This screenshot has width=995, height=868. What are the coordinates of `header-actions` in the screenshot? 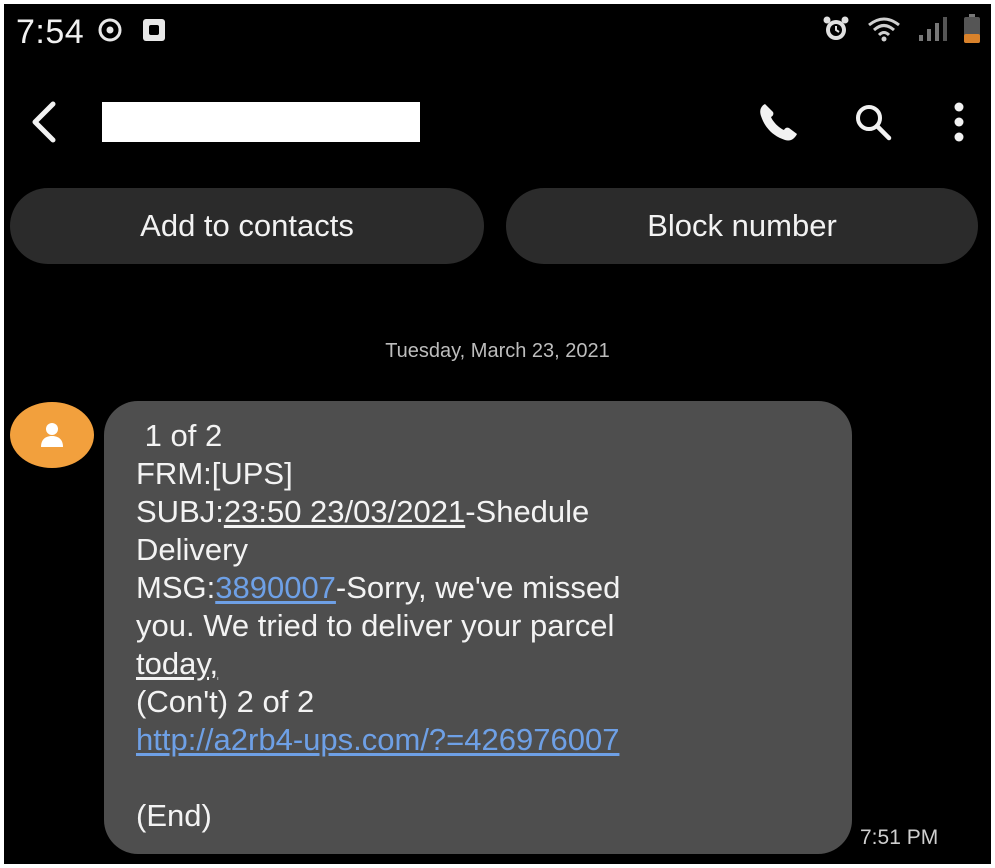 It's located at (863, 122).